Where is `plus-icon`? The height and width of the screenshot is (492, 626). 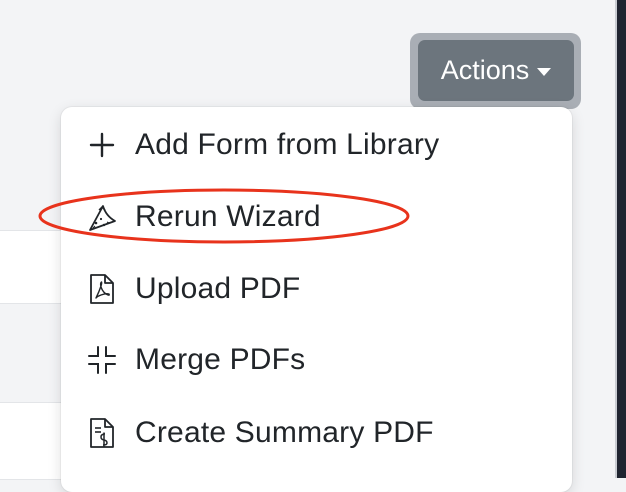
plus-icon is located at coordinates (102, 145).